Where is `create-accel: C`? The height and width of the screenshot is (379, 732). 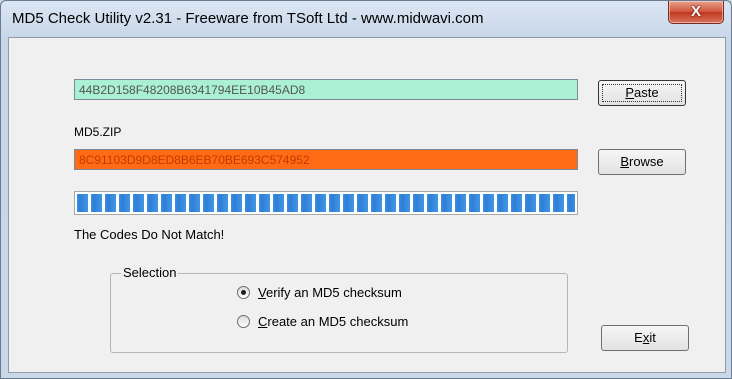 create-accel: C is located at coordinates (263, 321).